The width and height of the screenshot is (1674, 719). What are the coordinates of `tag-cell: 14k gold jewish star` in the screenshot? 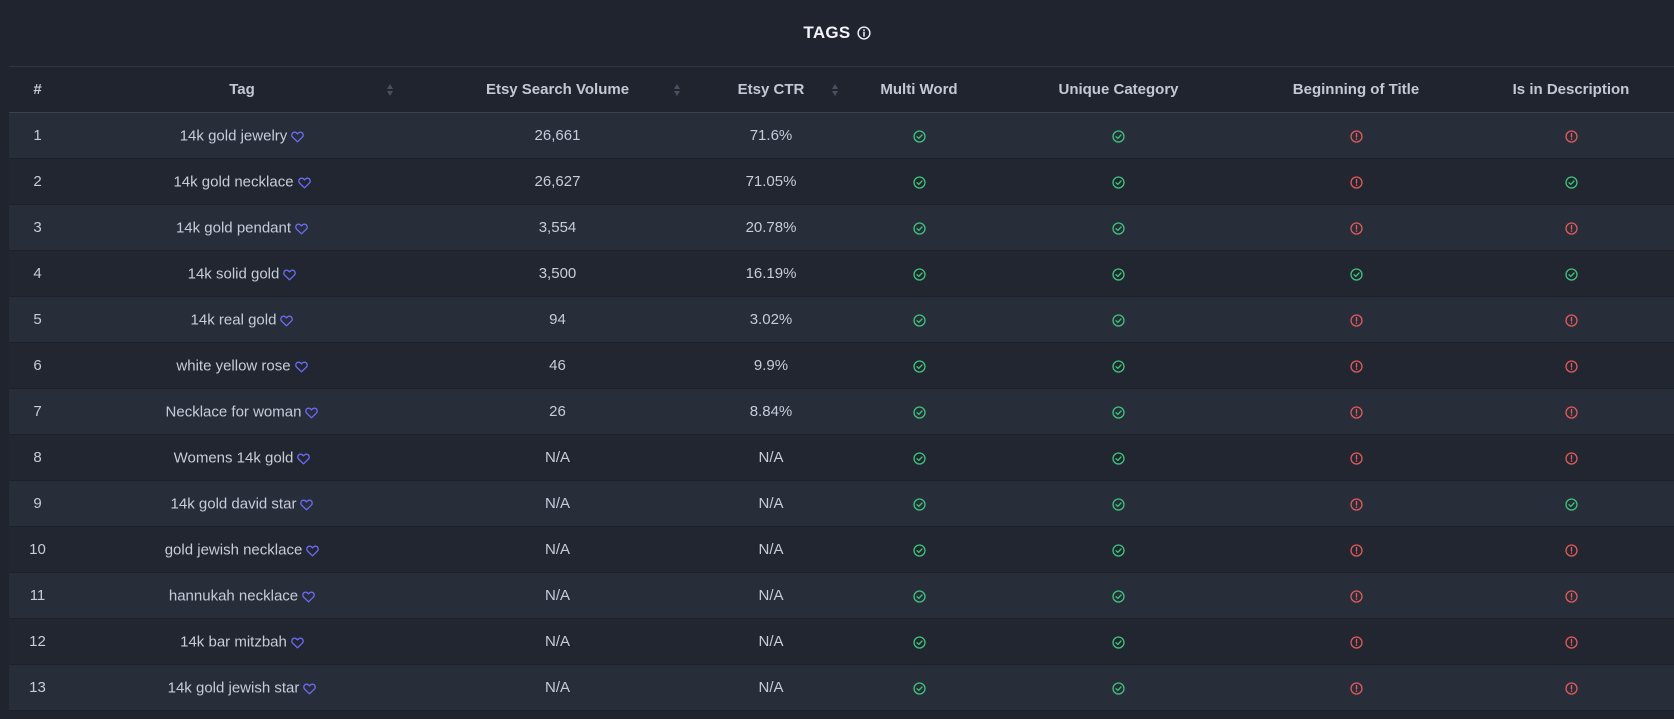 It's located at (242, 688).